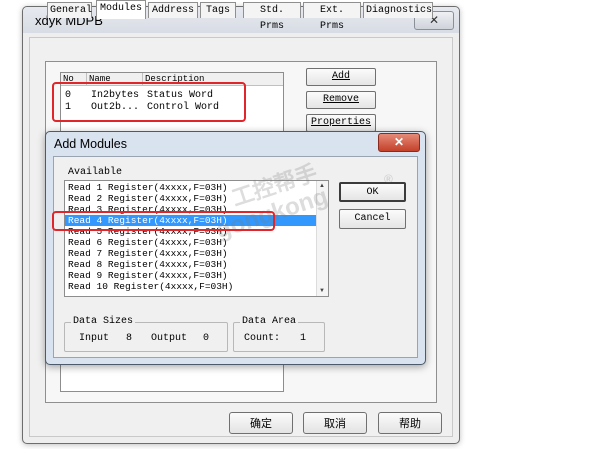 The height and width of the screenshot is (449, 600). I want to click on tab-general: General, so click(69, 10).